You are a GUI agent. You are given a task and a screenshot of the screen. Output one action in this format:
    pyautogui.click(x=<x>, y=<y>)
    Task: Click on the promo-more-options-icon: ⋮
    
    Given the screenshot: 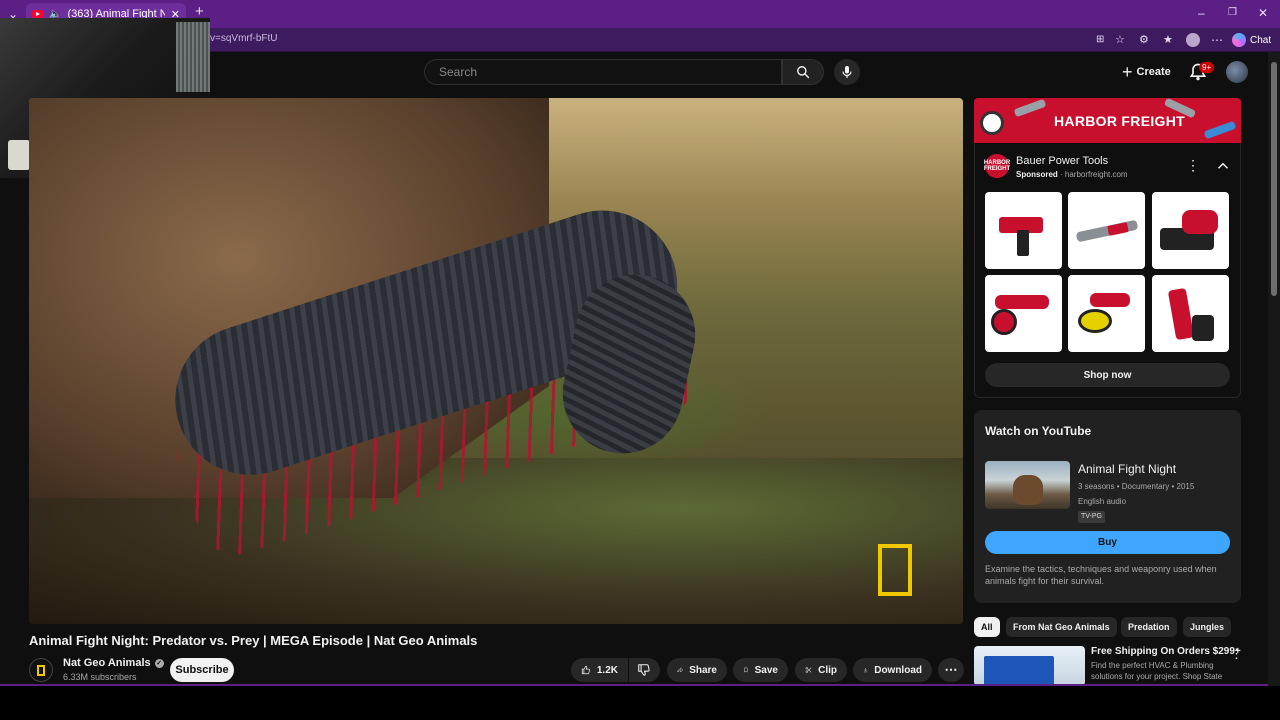 What is the action you would take?
    pyautogui.click(x=1236, y=654)
    